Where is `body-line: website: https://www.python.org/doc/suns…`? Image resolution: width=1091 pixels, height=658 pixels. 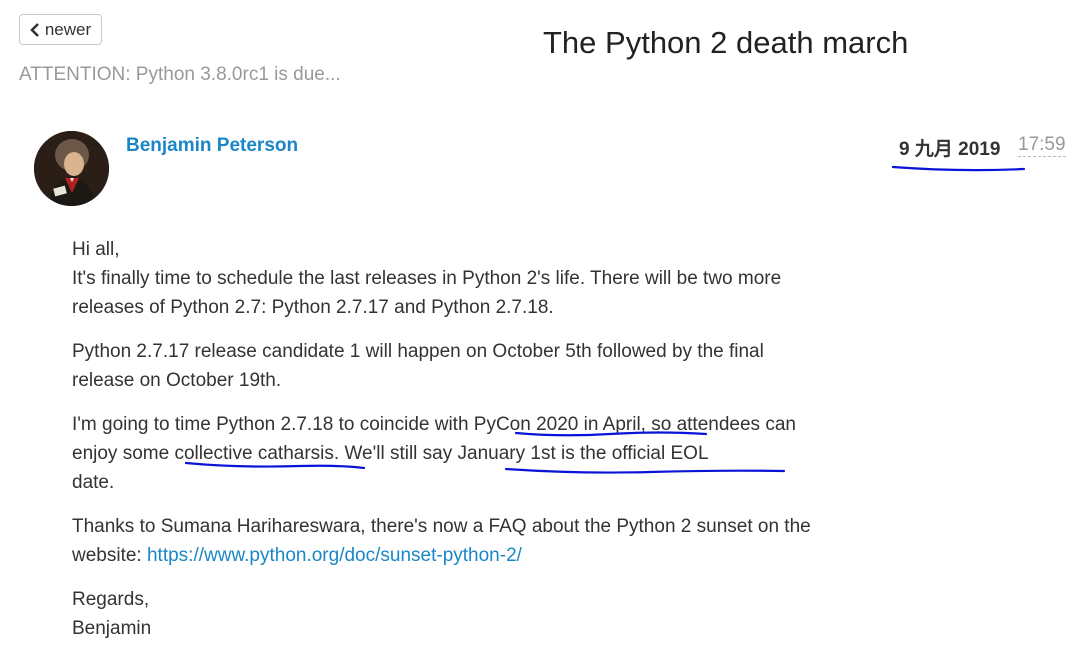 body-line: website: https://www.python.org/doc/suns… is located at coordinates (487, 555).